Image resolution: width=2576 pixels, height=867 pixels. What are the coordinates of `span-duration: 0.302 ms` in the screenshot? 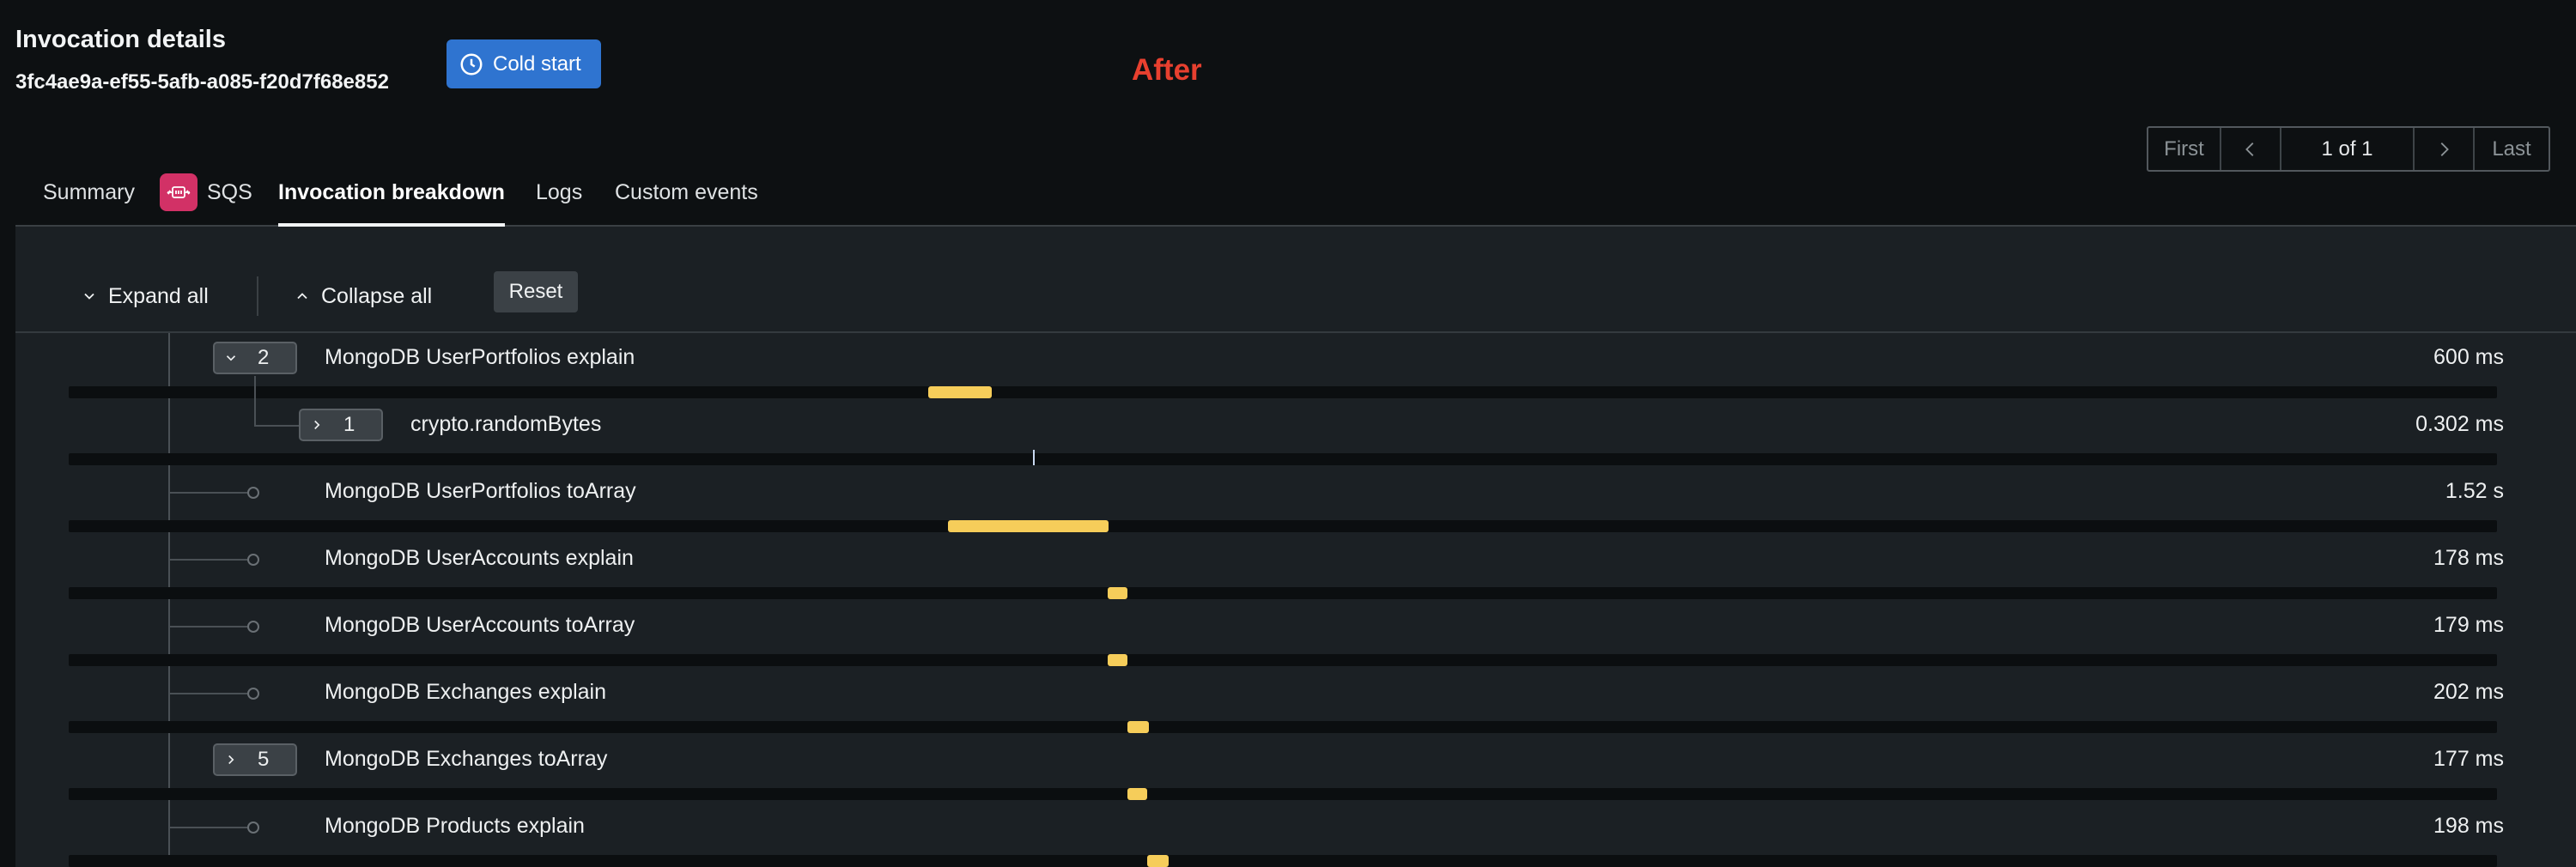 It's located at (2459, 424).